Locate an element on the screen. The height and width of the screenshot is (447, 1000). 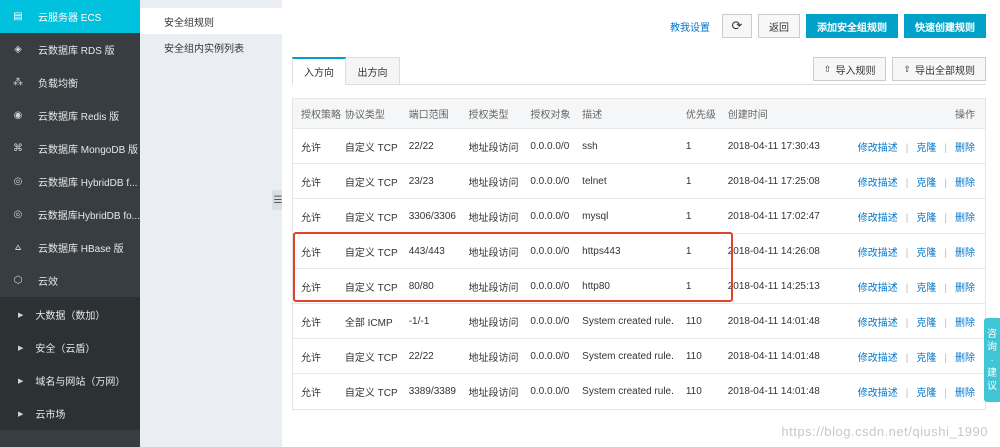
column-header: 操作 is located at coordinates (965, 115).